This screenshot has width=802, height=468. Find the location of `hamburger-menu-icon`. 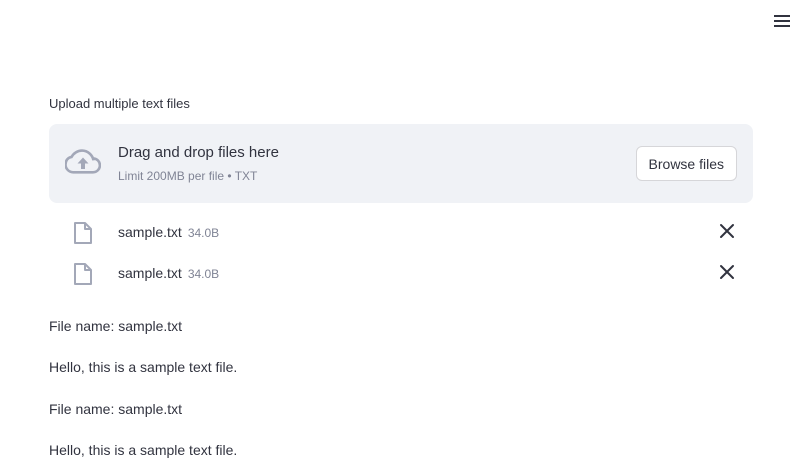

hamburger-menu-icon is located at coordinates (782, 21).